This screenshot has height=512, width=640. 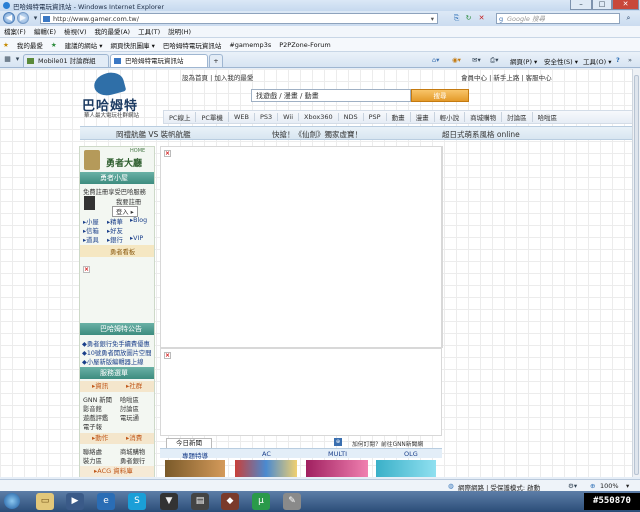 I want to click on tool-app-icon: ✎, so click(x=292, y=501).